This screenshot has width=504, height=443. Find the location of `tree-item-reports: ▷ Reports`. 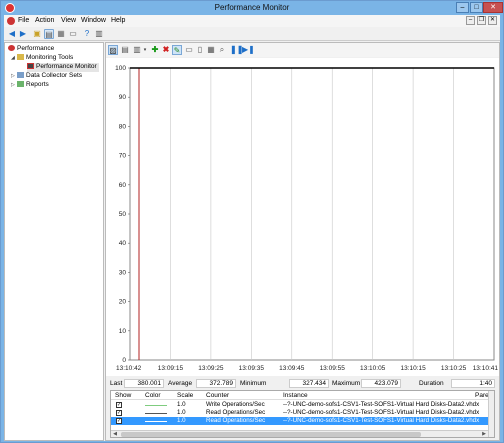

tree-item-reports: ▷ Reports is located at coordinates (30, 85).